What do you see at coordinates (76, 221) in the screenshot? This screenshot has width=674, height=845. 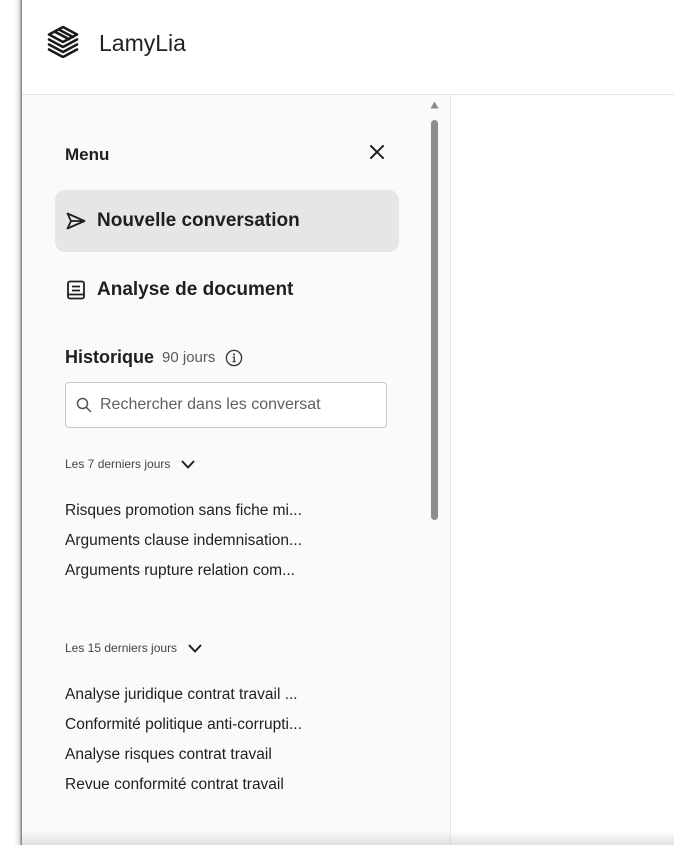 I see `send-icon` at bounding box center [76, 221].